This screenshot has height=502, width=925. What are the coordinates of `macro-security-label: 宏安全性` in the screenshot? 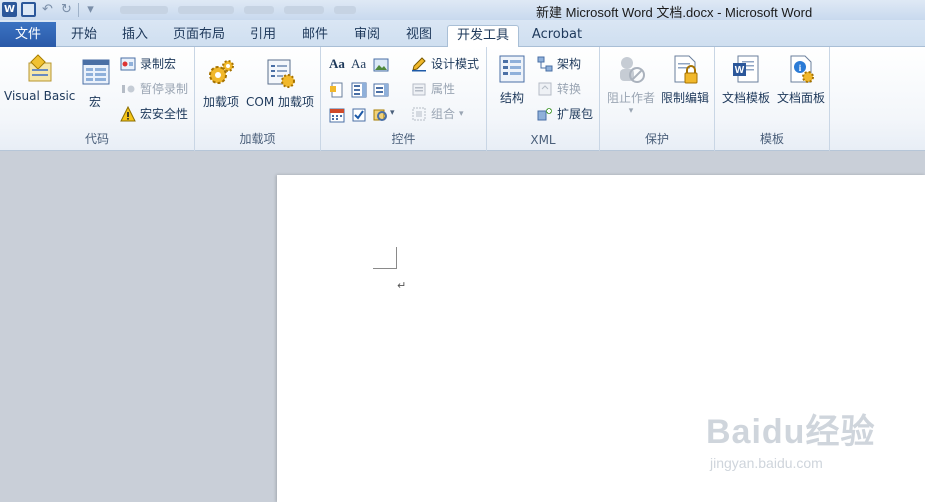 It's located at (164, 114).